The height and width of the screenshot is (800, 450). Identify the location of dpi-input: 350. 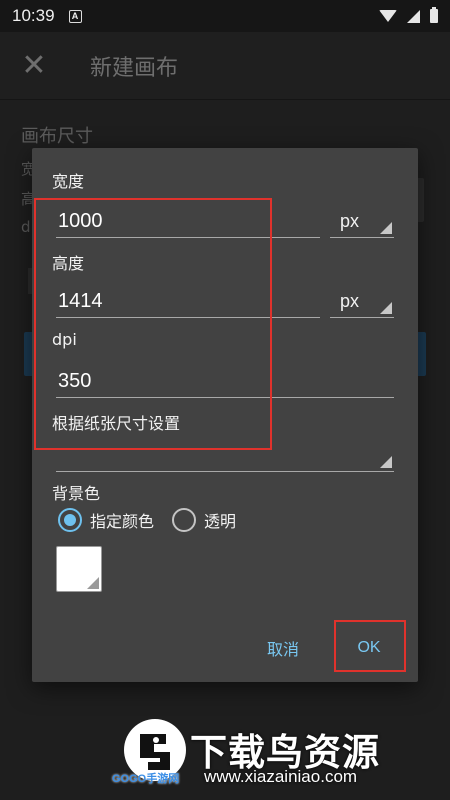
(225, 379).